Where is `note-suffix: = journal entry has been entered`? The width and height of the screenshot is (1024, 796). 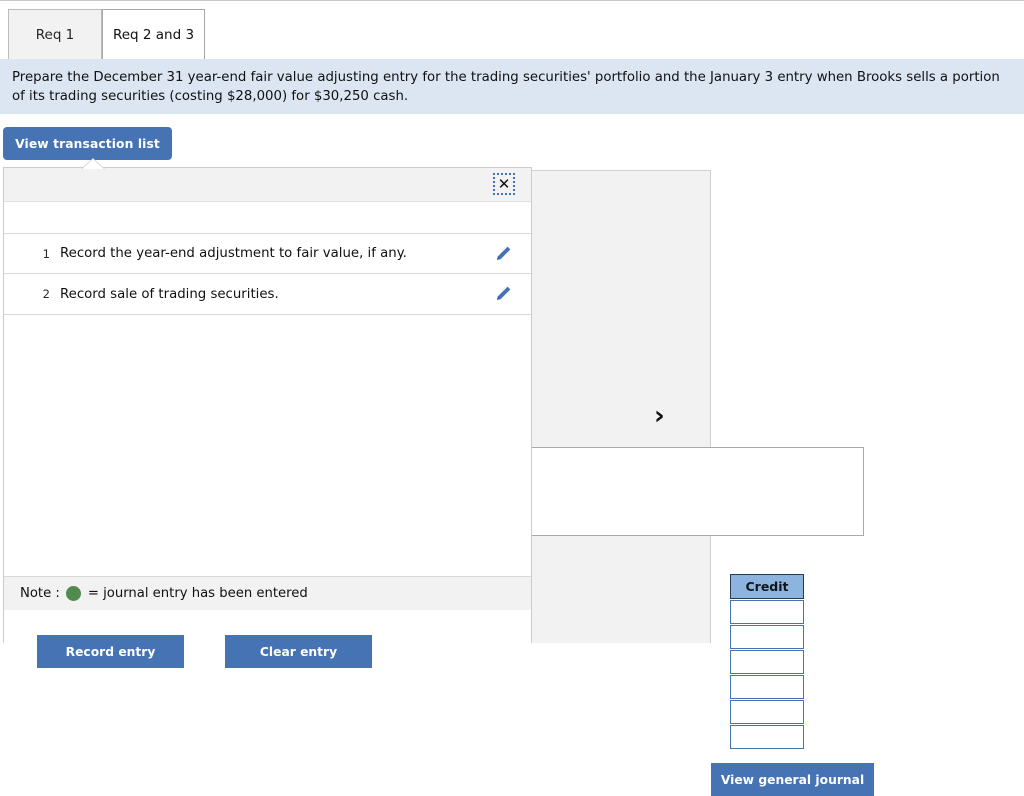
note-suffix: = journal entry has been entered is located at coordinates (197, 593).